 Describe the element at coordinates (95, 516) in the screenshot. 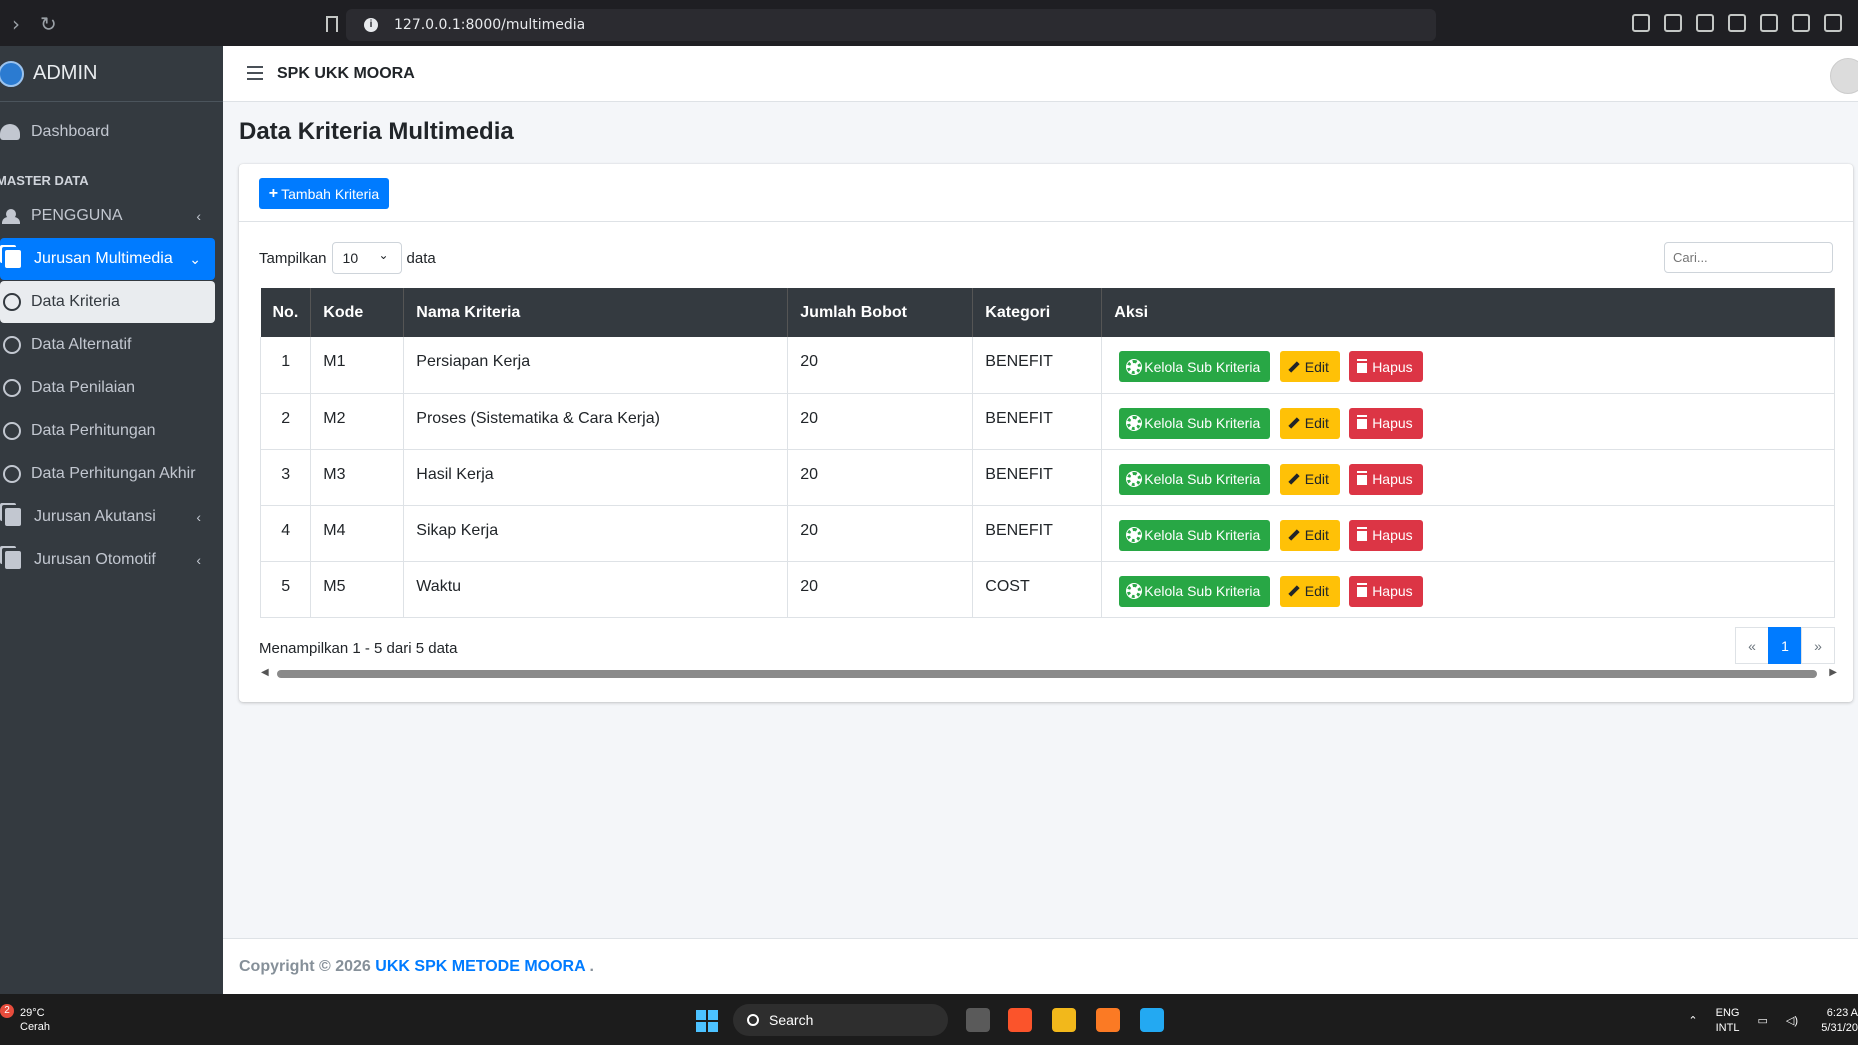

I see `sidebar-item-label: Jurusan Akutansi` at that location.